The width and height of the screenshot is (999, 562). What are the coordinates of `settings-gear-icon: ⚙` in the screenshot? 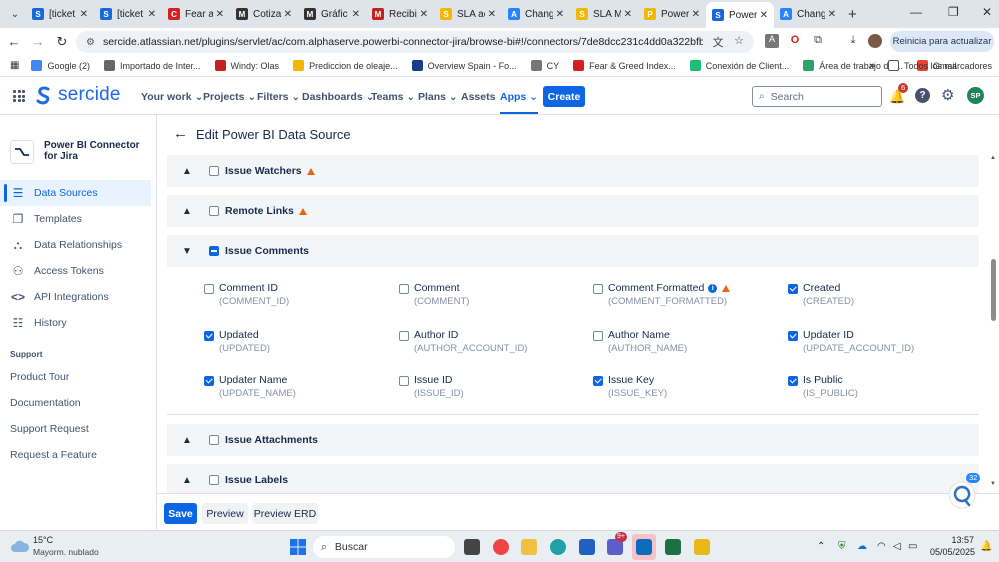 It's located at (947, 95).